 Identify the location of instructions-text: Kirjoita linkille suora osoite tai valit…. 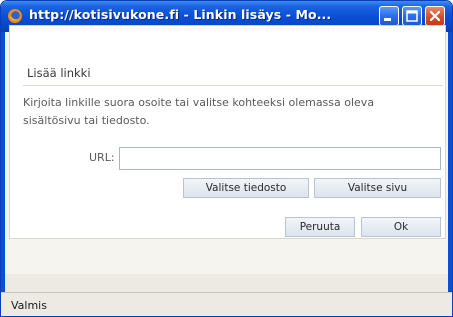
(199, 111).